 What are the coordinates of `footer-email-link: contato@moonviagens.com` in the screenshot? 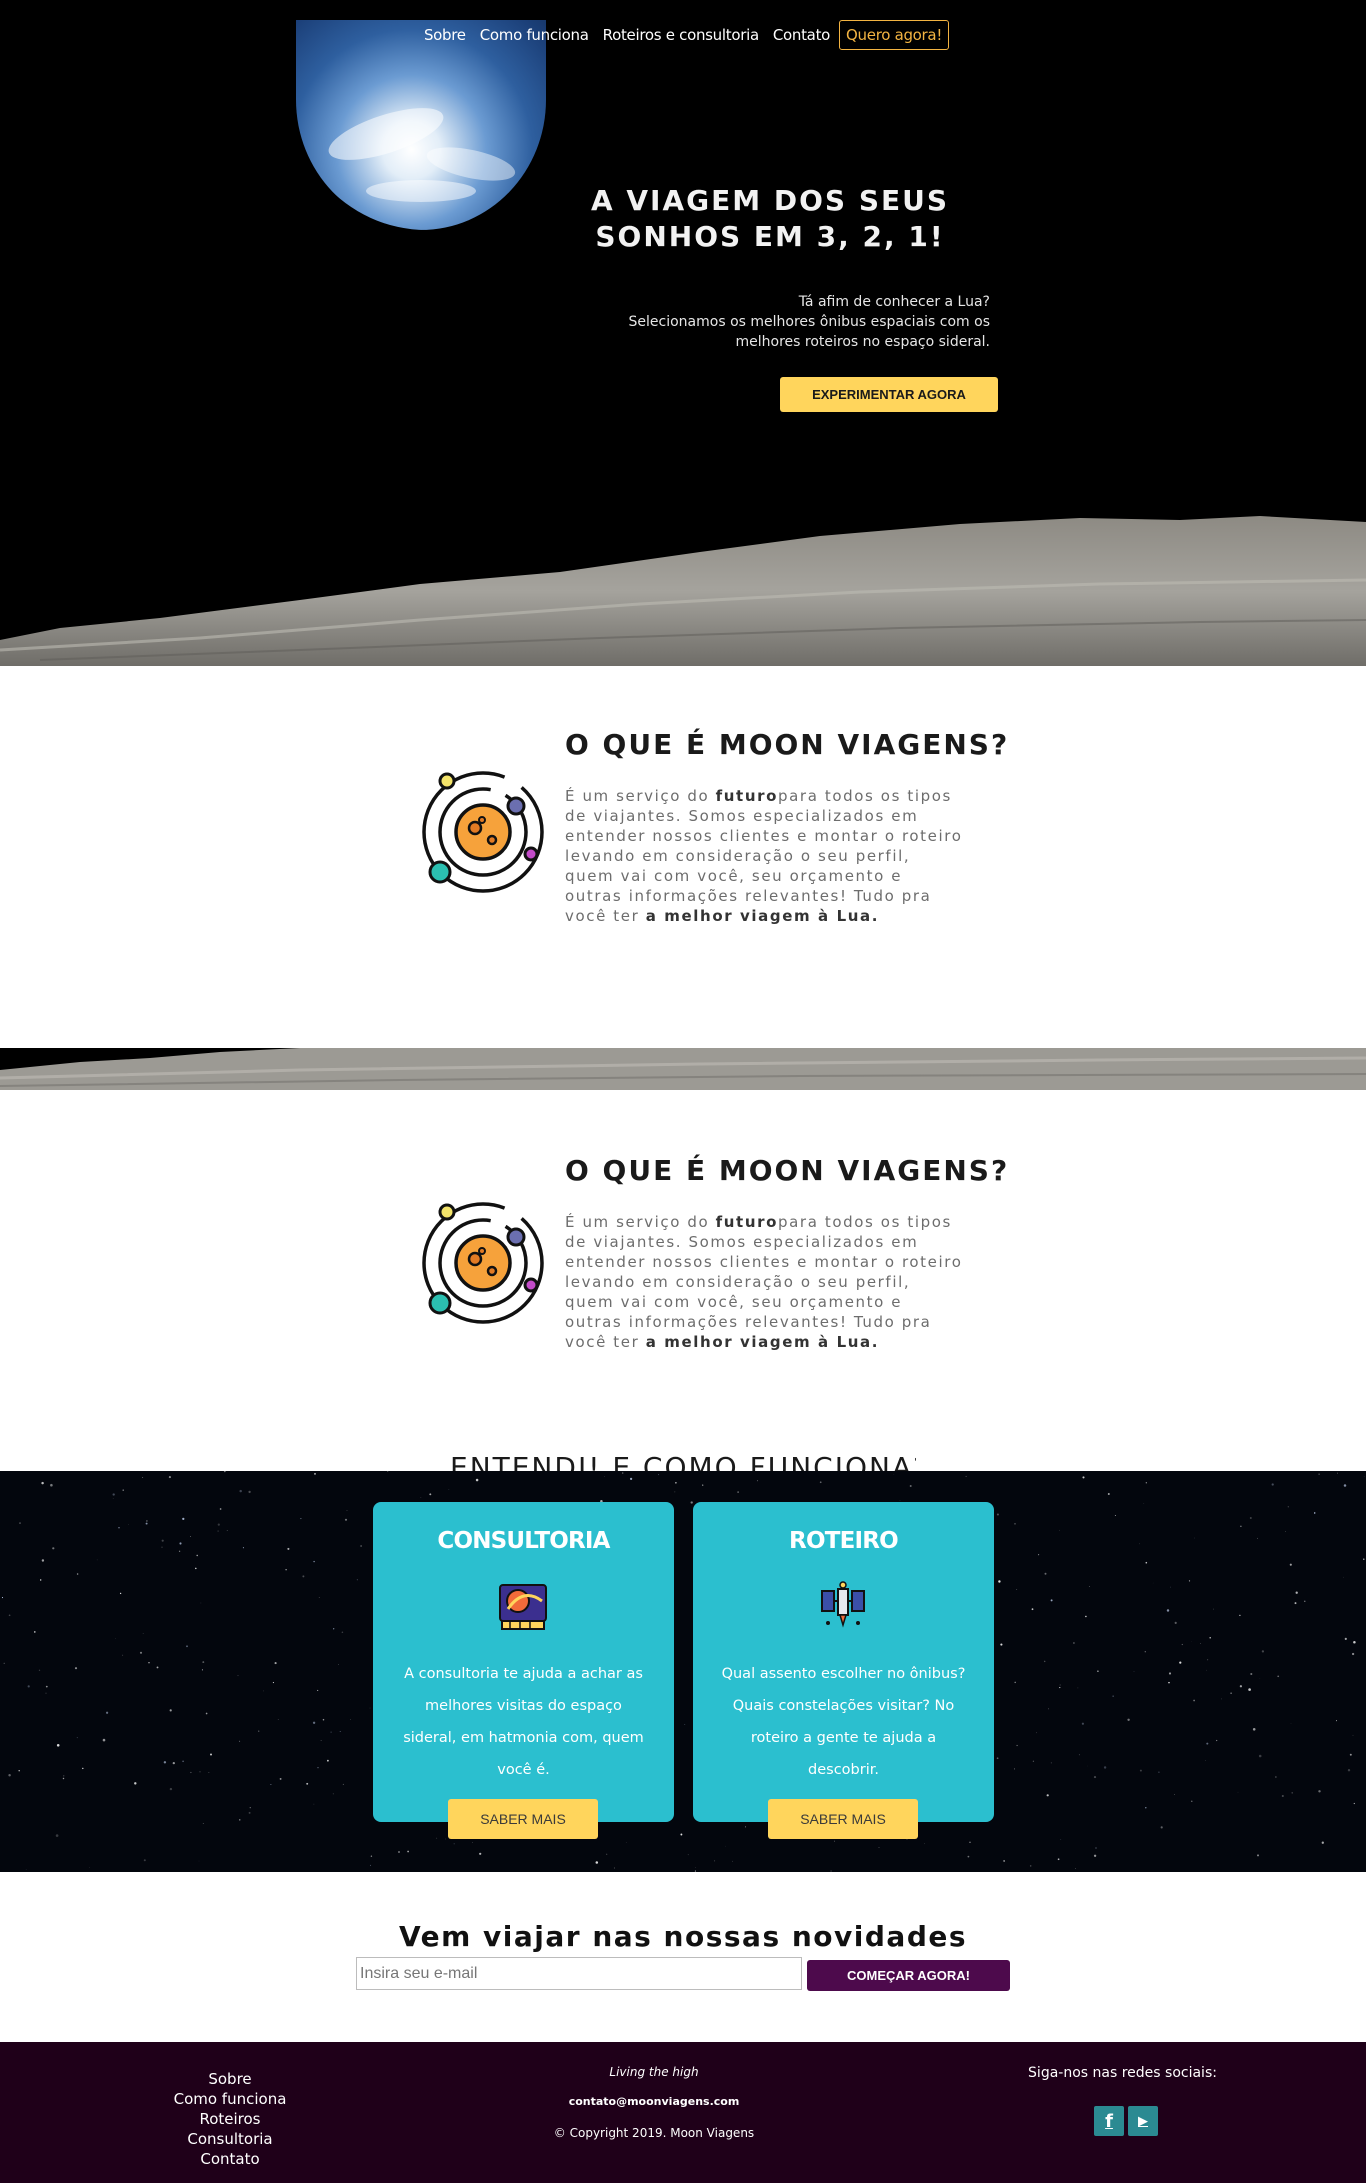 It's located at (654, 2101).